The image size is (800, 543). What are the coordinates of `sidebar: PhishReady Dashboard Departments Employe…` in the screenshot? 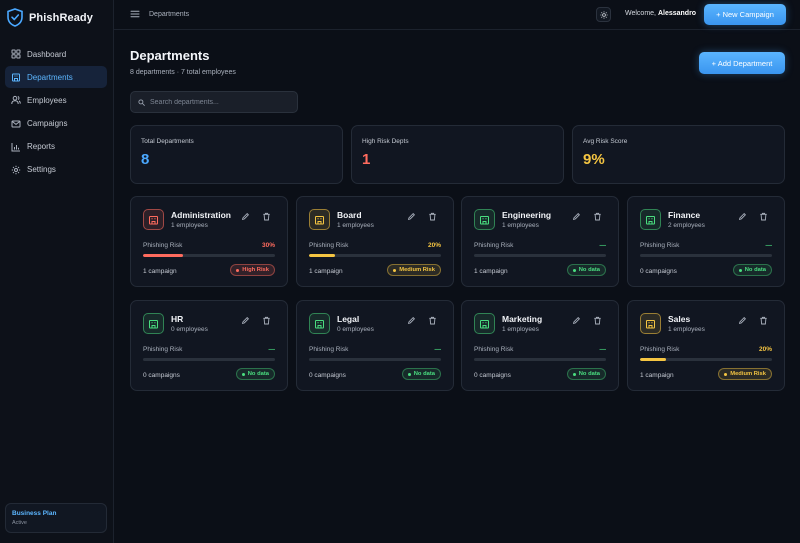 It's located at (57, 271).